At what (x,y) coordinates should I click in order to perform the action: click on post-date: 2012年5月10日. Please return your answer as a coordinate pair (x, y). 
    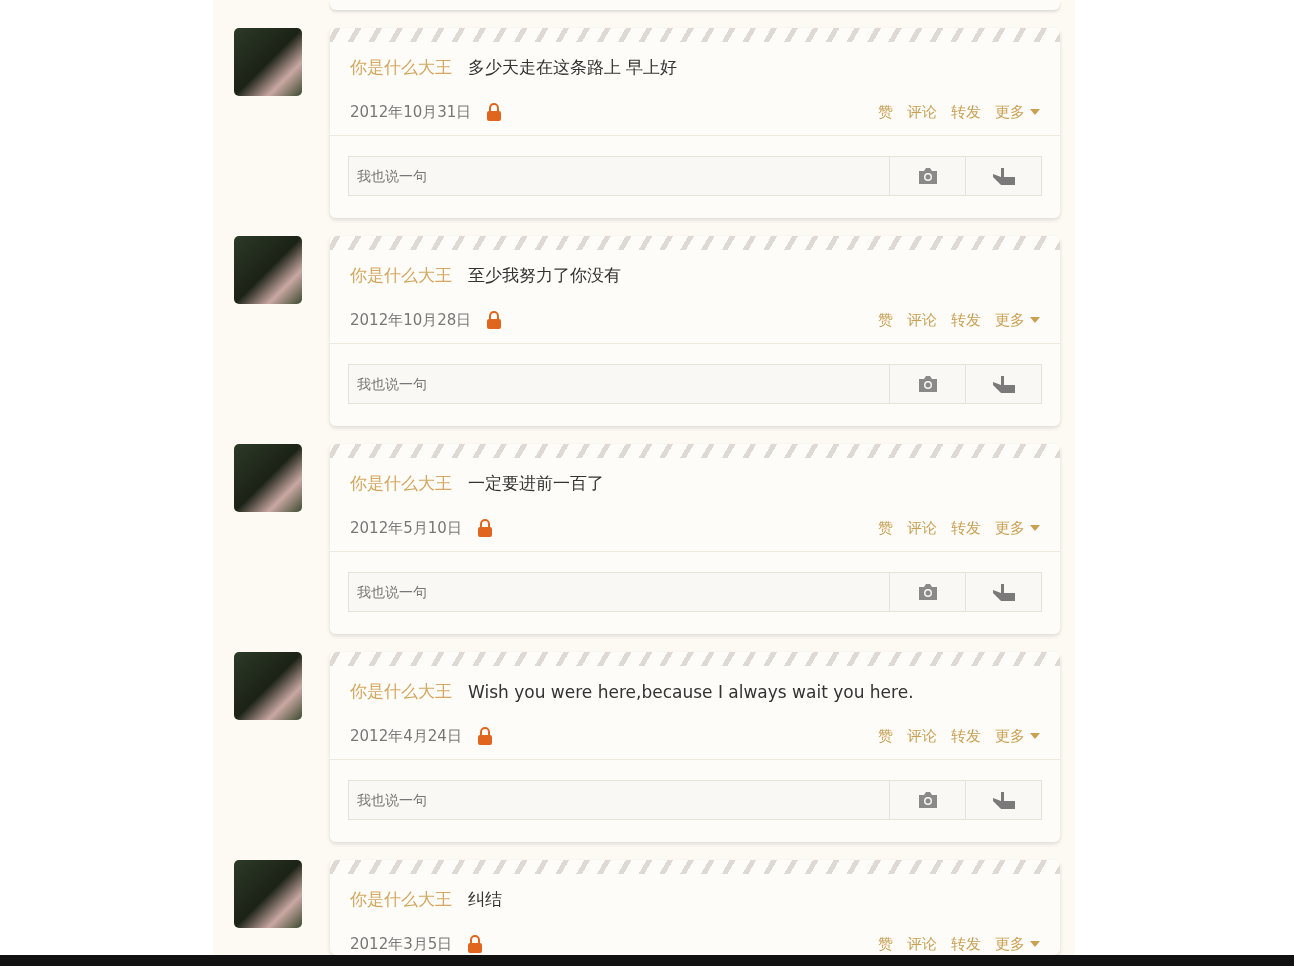
    Looking at the image, I should click on (406, 528).